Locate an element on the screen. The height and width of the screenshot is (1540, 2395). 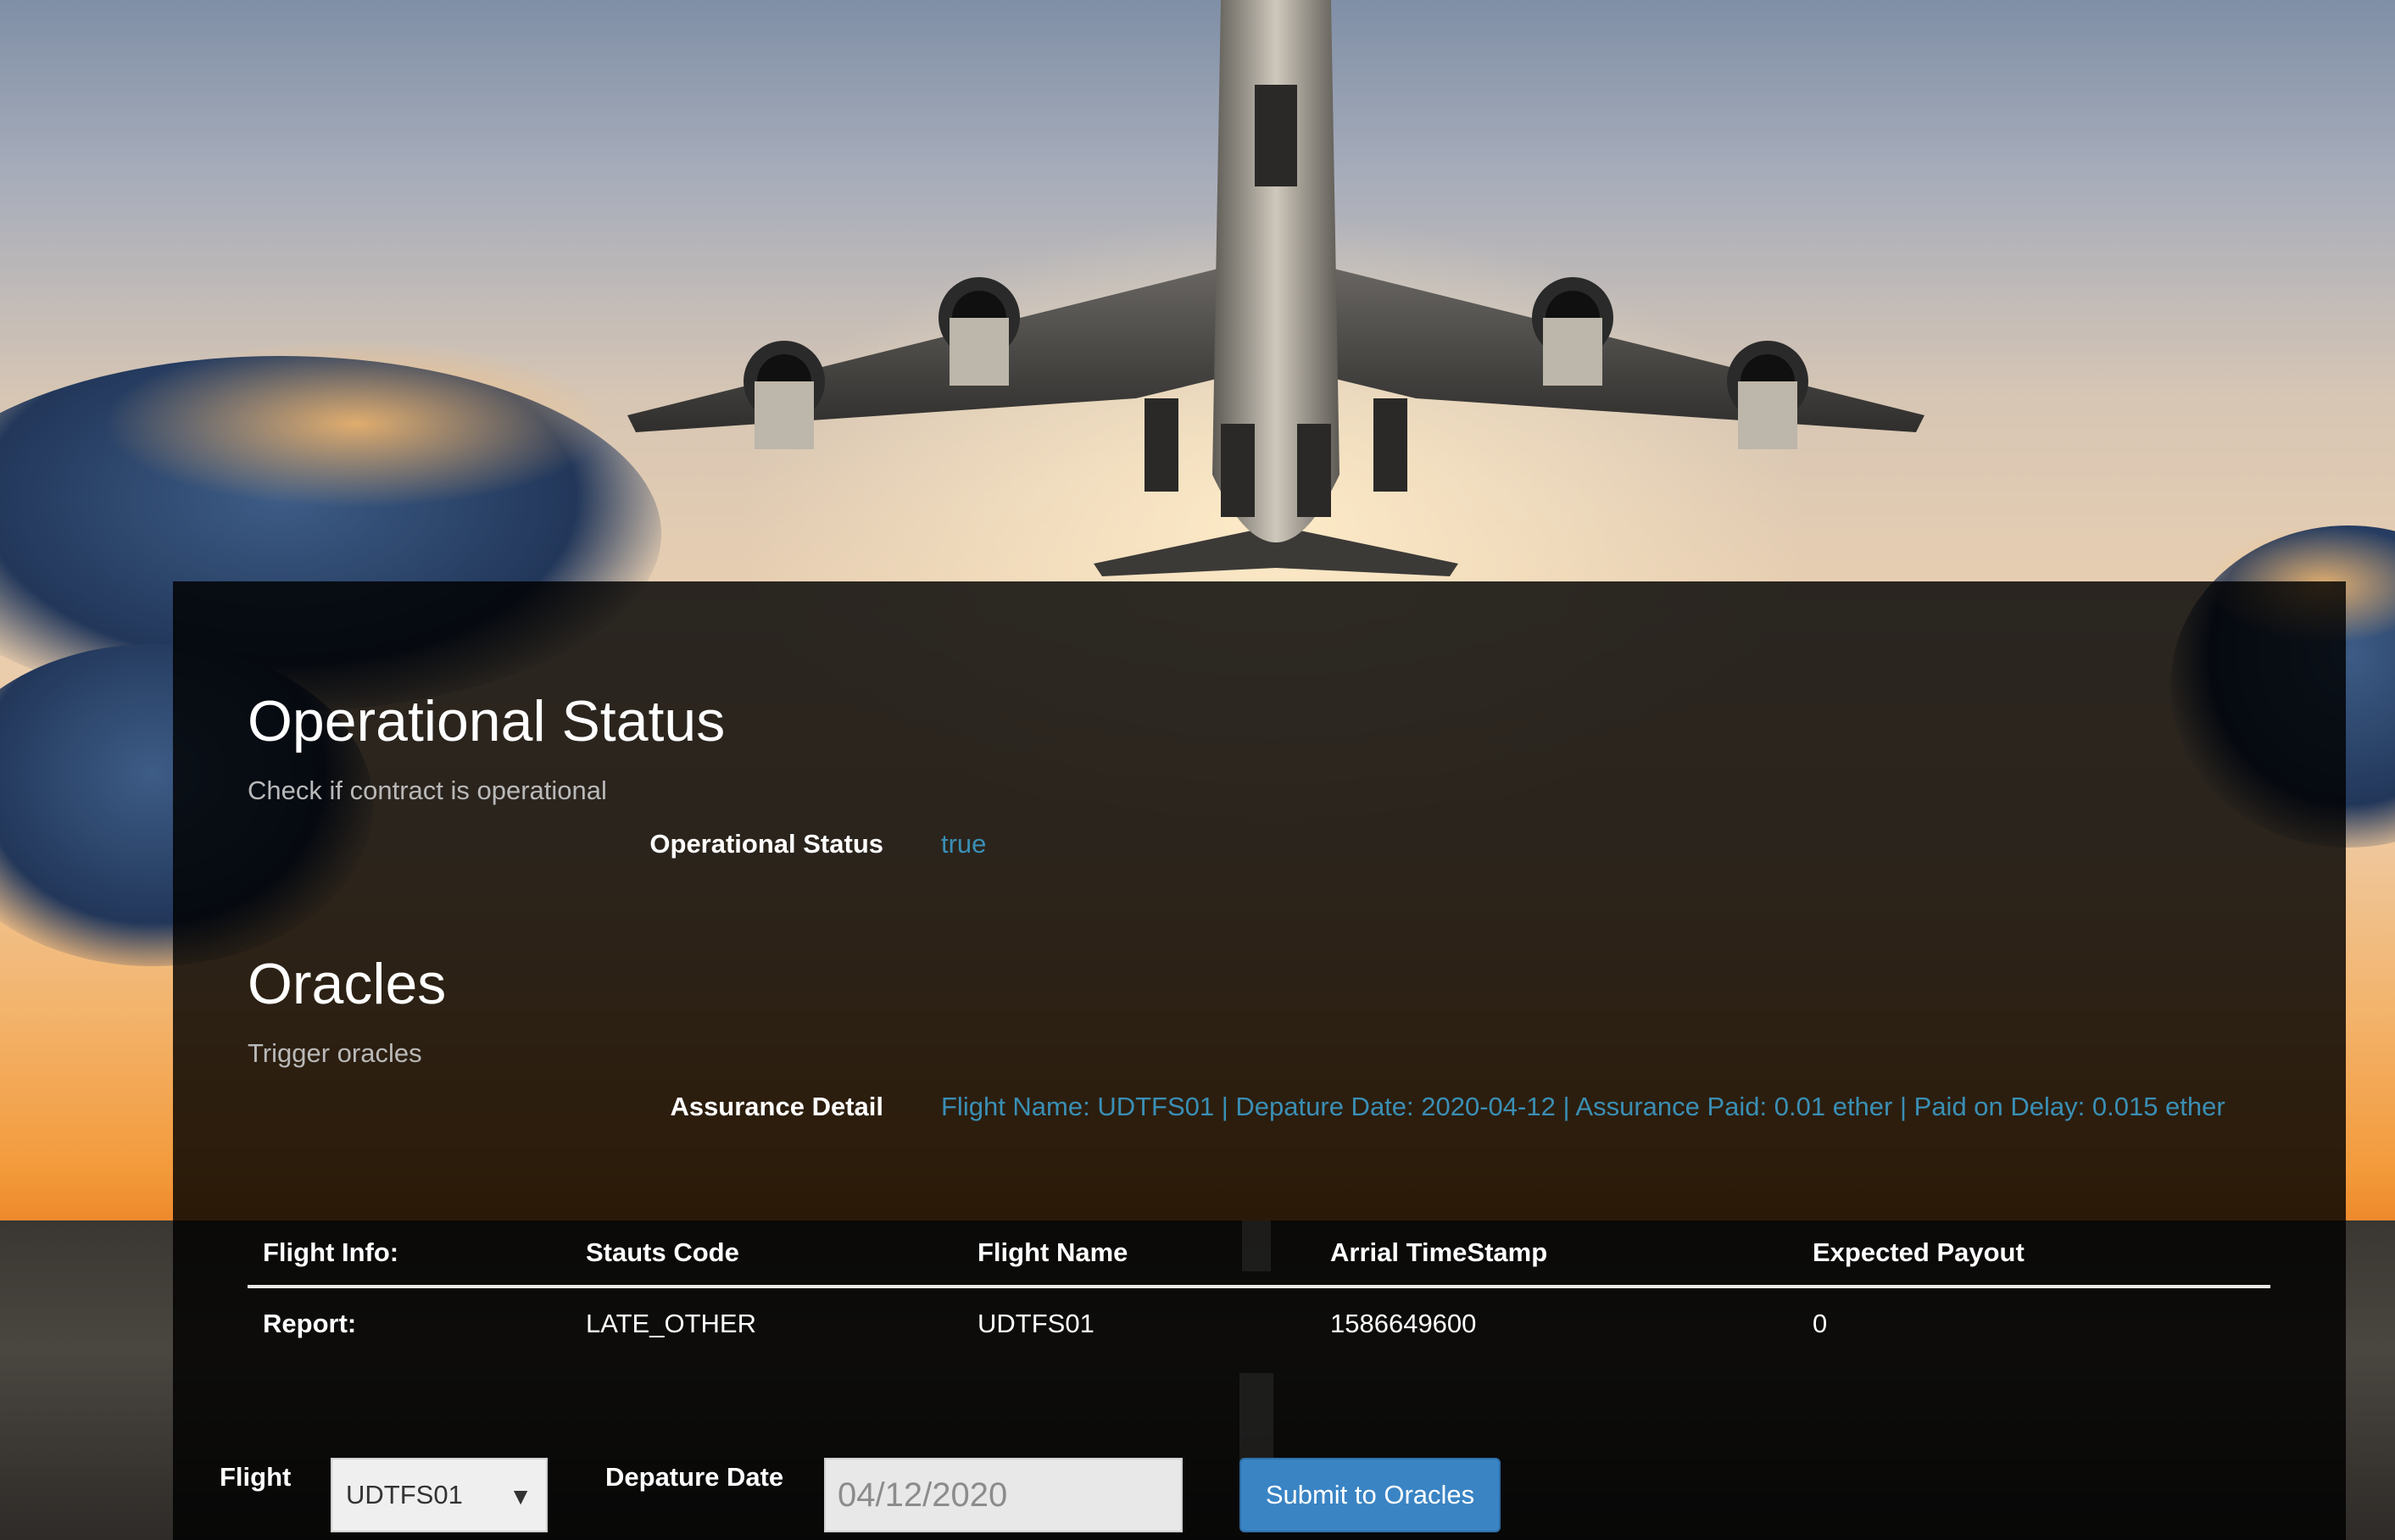
table-cell: 0 is located at coordinates (1820, 1324).